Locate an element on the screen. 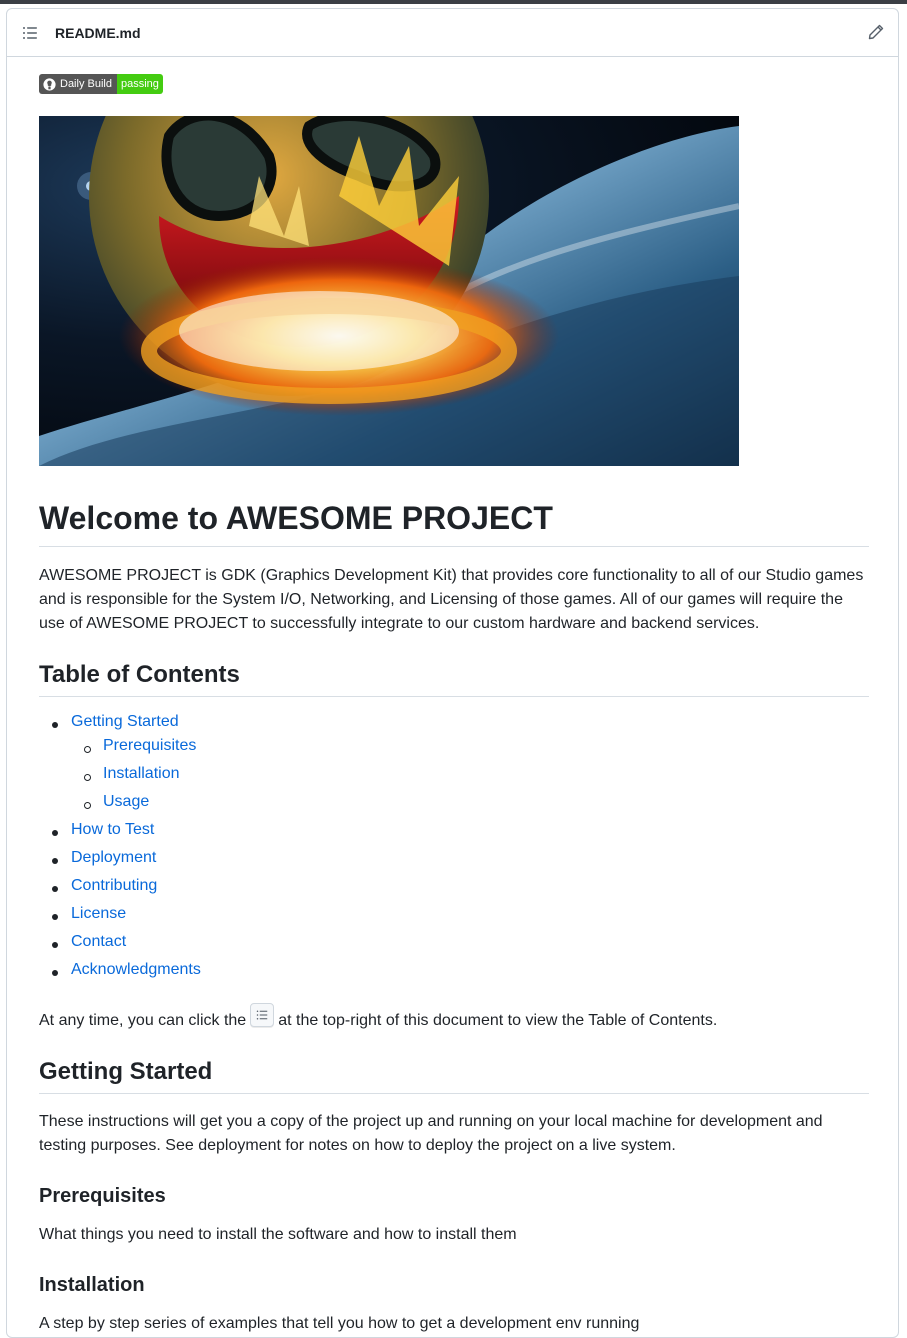 The width and height of the screenshot is (907, 1338). getting-started-heading: Getting Started is located at coordinates (454, 1075).